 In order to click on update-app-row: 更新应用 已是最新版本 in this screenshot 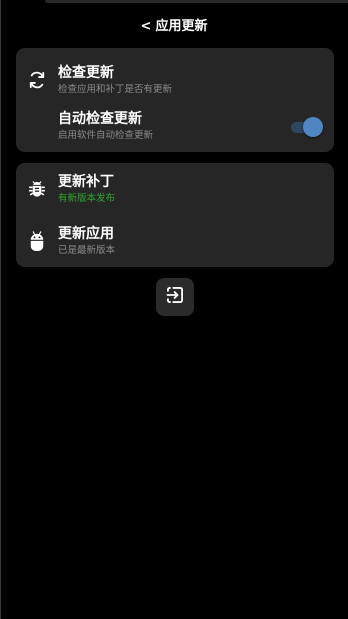, I will do `click(175, 241)`.